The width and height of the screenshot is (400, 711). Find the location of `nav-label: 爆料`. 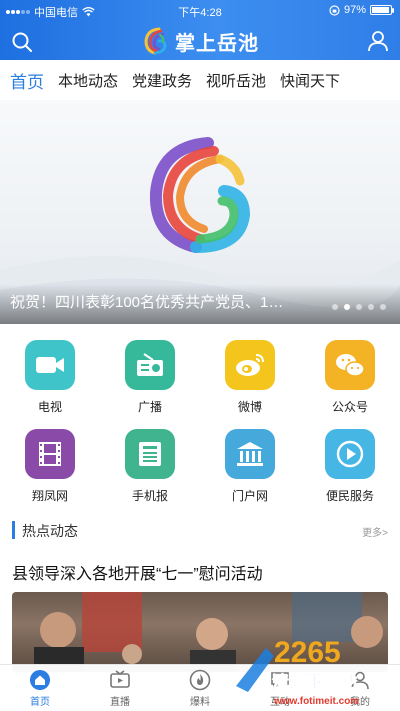

nav-label: 爆料 is located at coordinates (200, 702).